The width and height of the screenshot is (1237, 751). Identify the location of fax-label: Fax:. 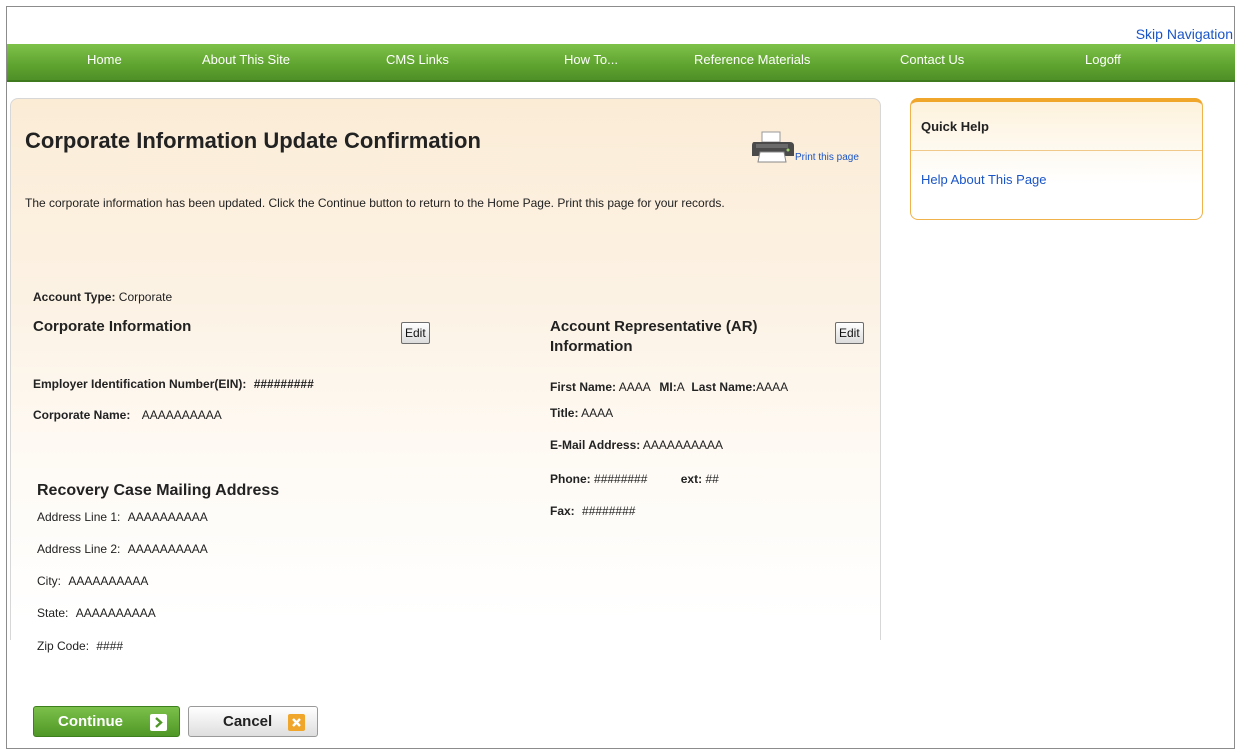
(562, 511).